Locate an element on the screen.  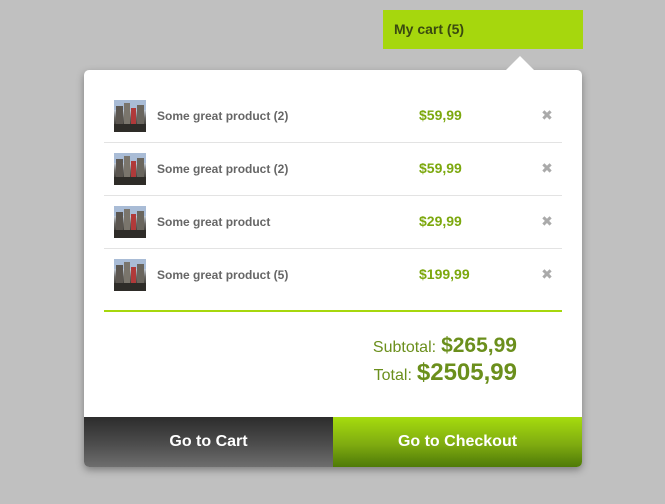
total-value: $2505,99 is located at coordinates (466, 372).